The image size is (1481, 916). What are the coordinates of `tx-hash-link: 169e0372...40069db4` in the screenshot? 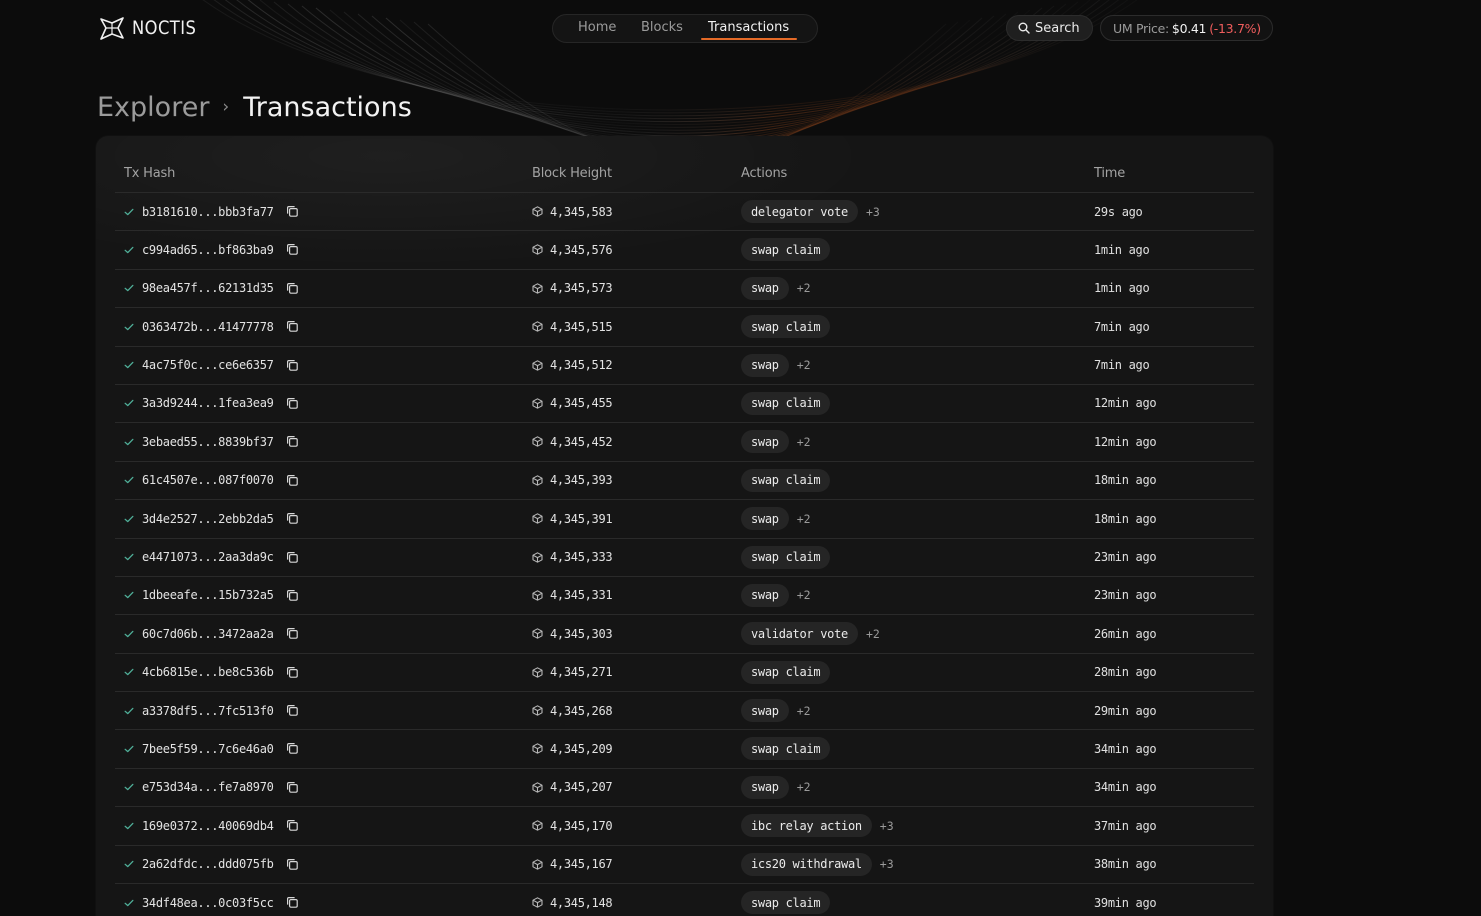 It's located at (208, 826).